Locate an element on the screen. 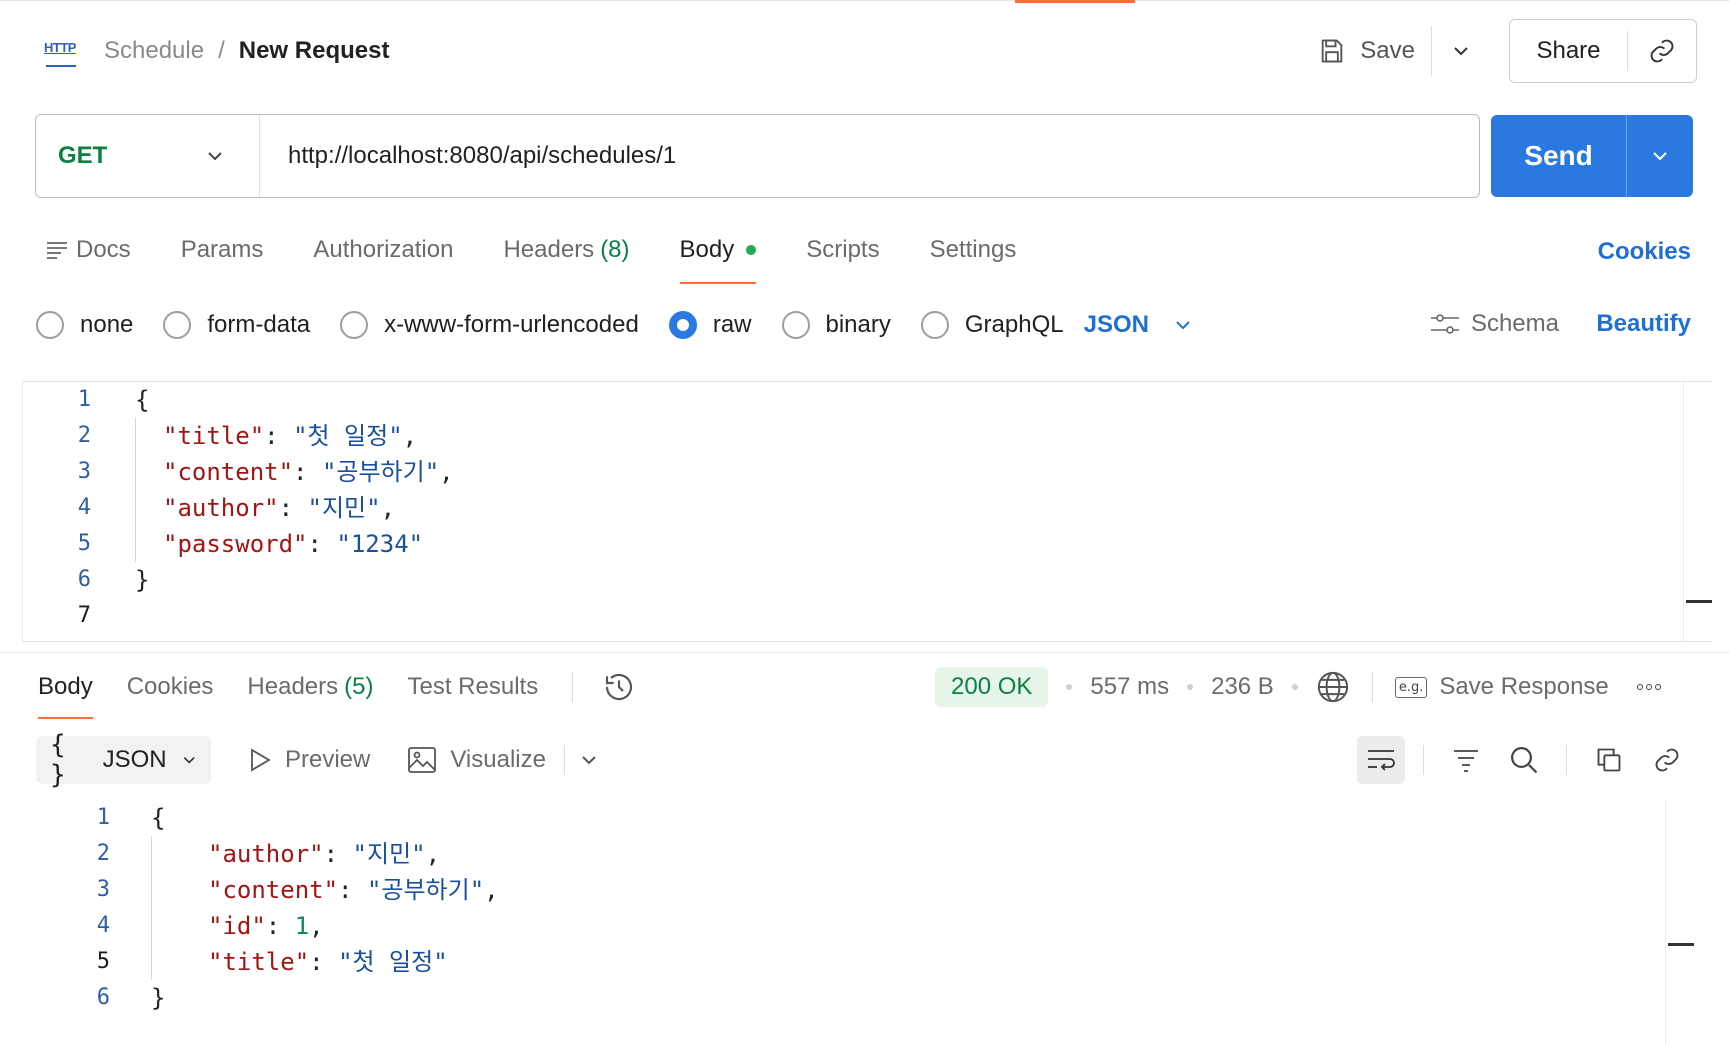 Image resolution: width=1729 pixels, height=1045 pixels. cookies-link: Cookies is located at coordinates (1644, 252).